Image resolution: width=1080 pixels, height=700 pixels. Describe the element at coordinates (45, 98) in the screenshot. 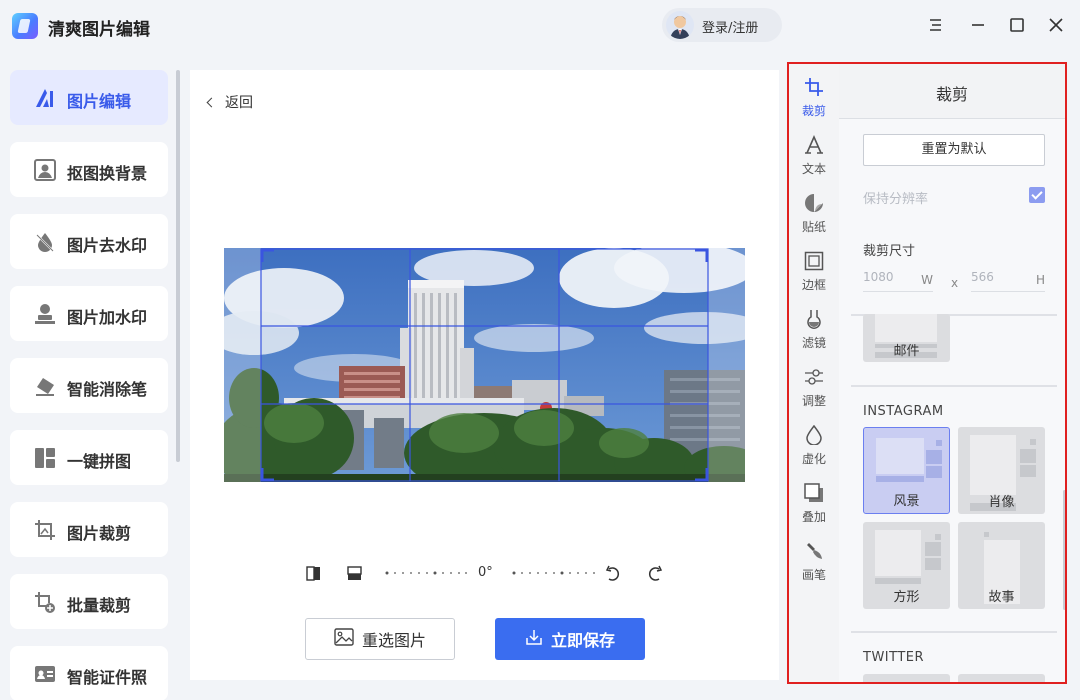

I see `image-edit-icon` at that location.